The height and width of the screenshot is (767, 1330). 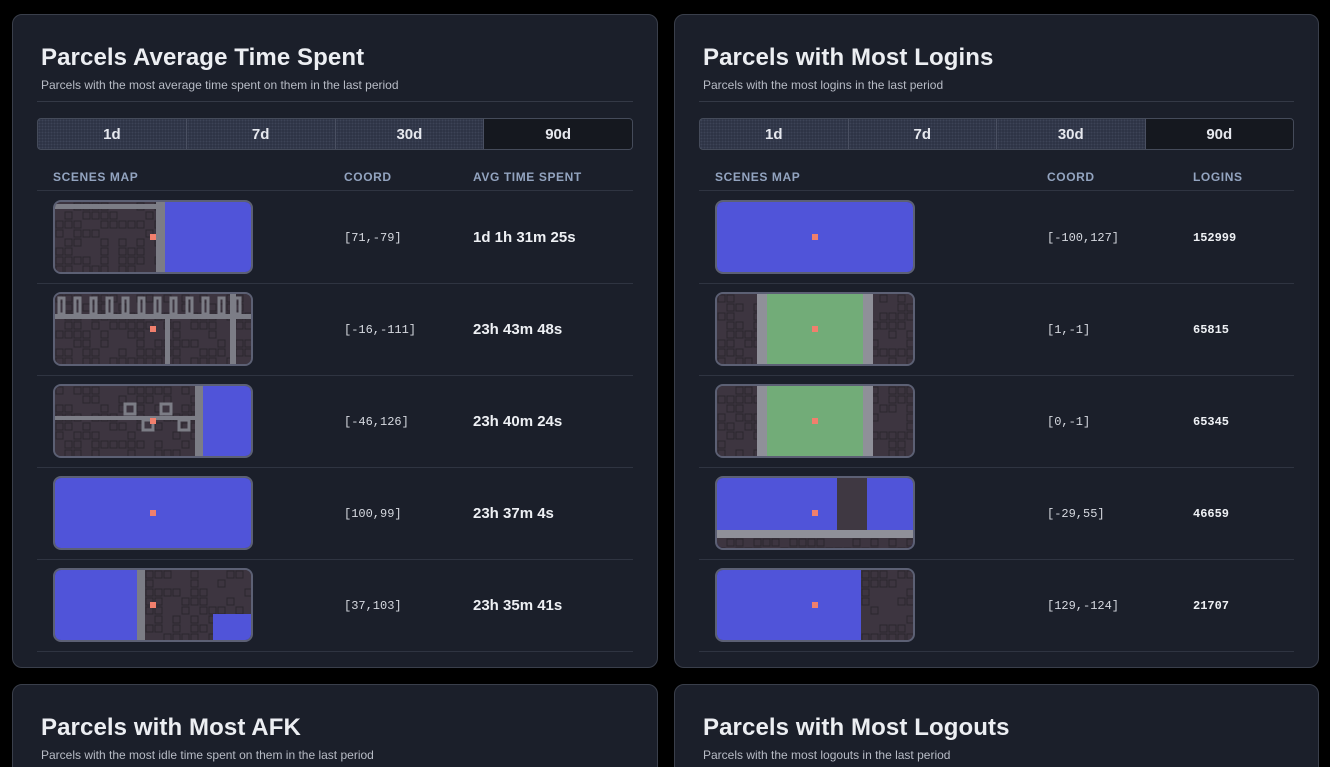 What do you see at coordinates (1069, 422) in the screenshot?
I see `parcel-coord: [0,-1]` at bounding box center [1069, 422].